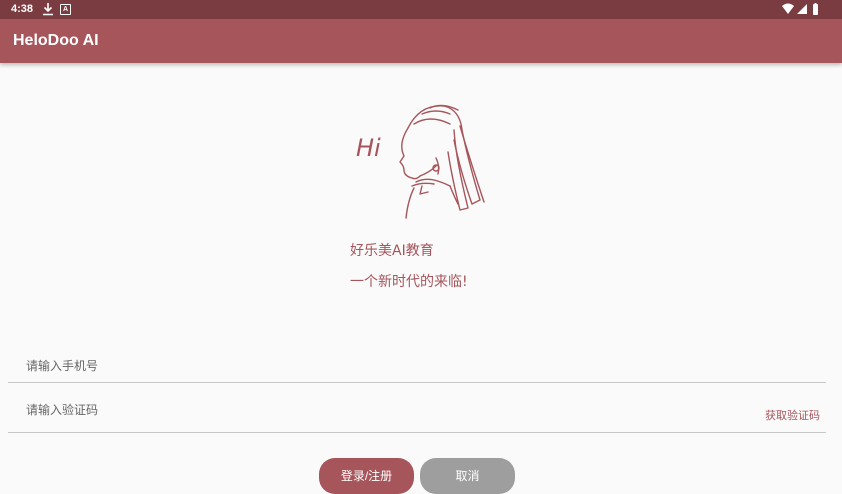 This screenshot has height=494, width=842. I want to click on phone-field, so click(417, 365).